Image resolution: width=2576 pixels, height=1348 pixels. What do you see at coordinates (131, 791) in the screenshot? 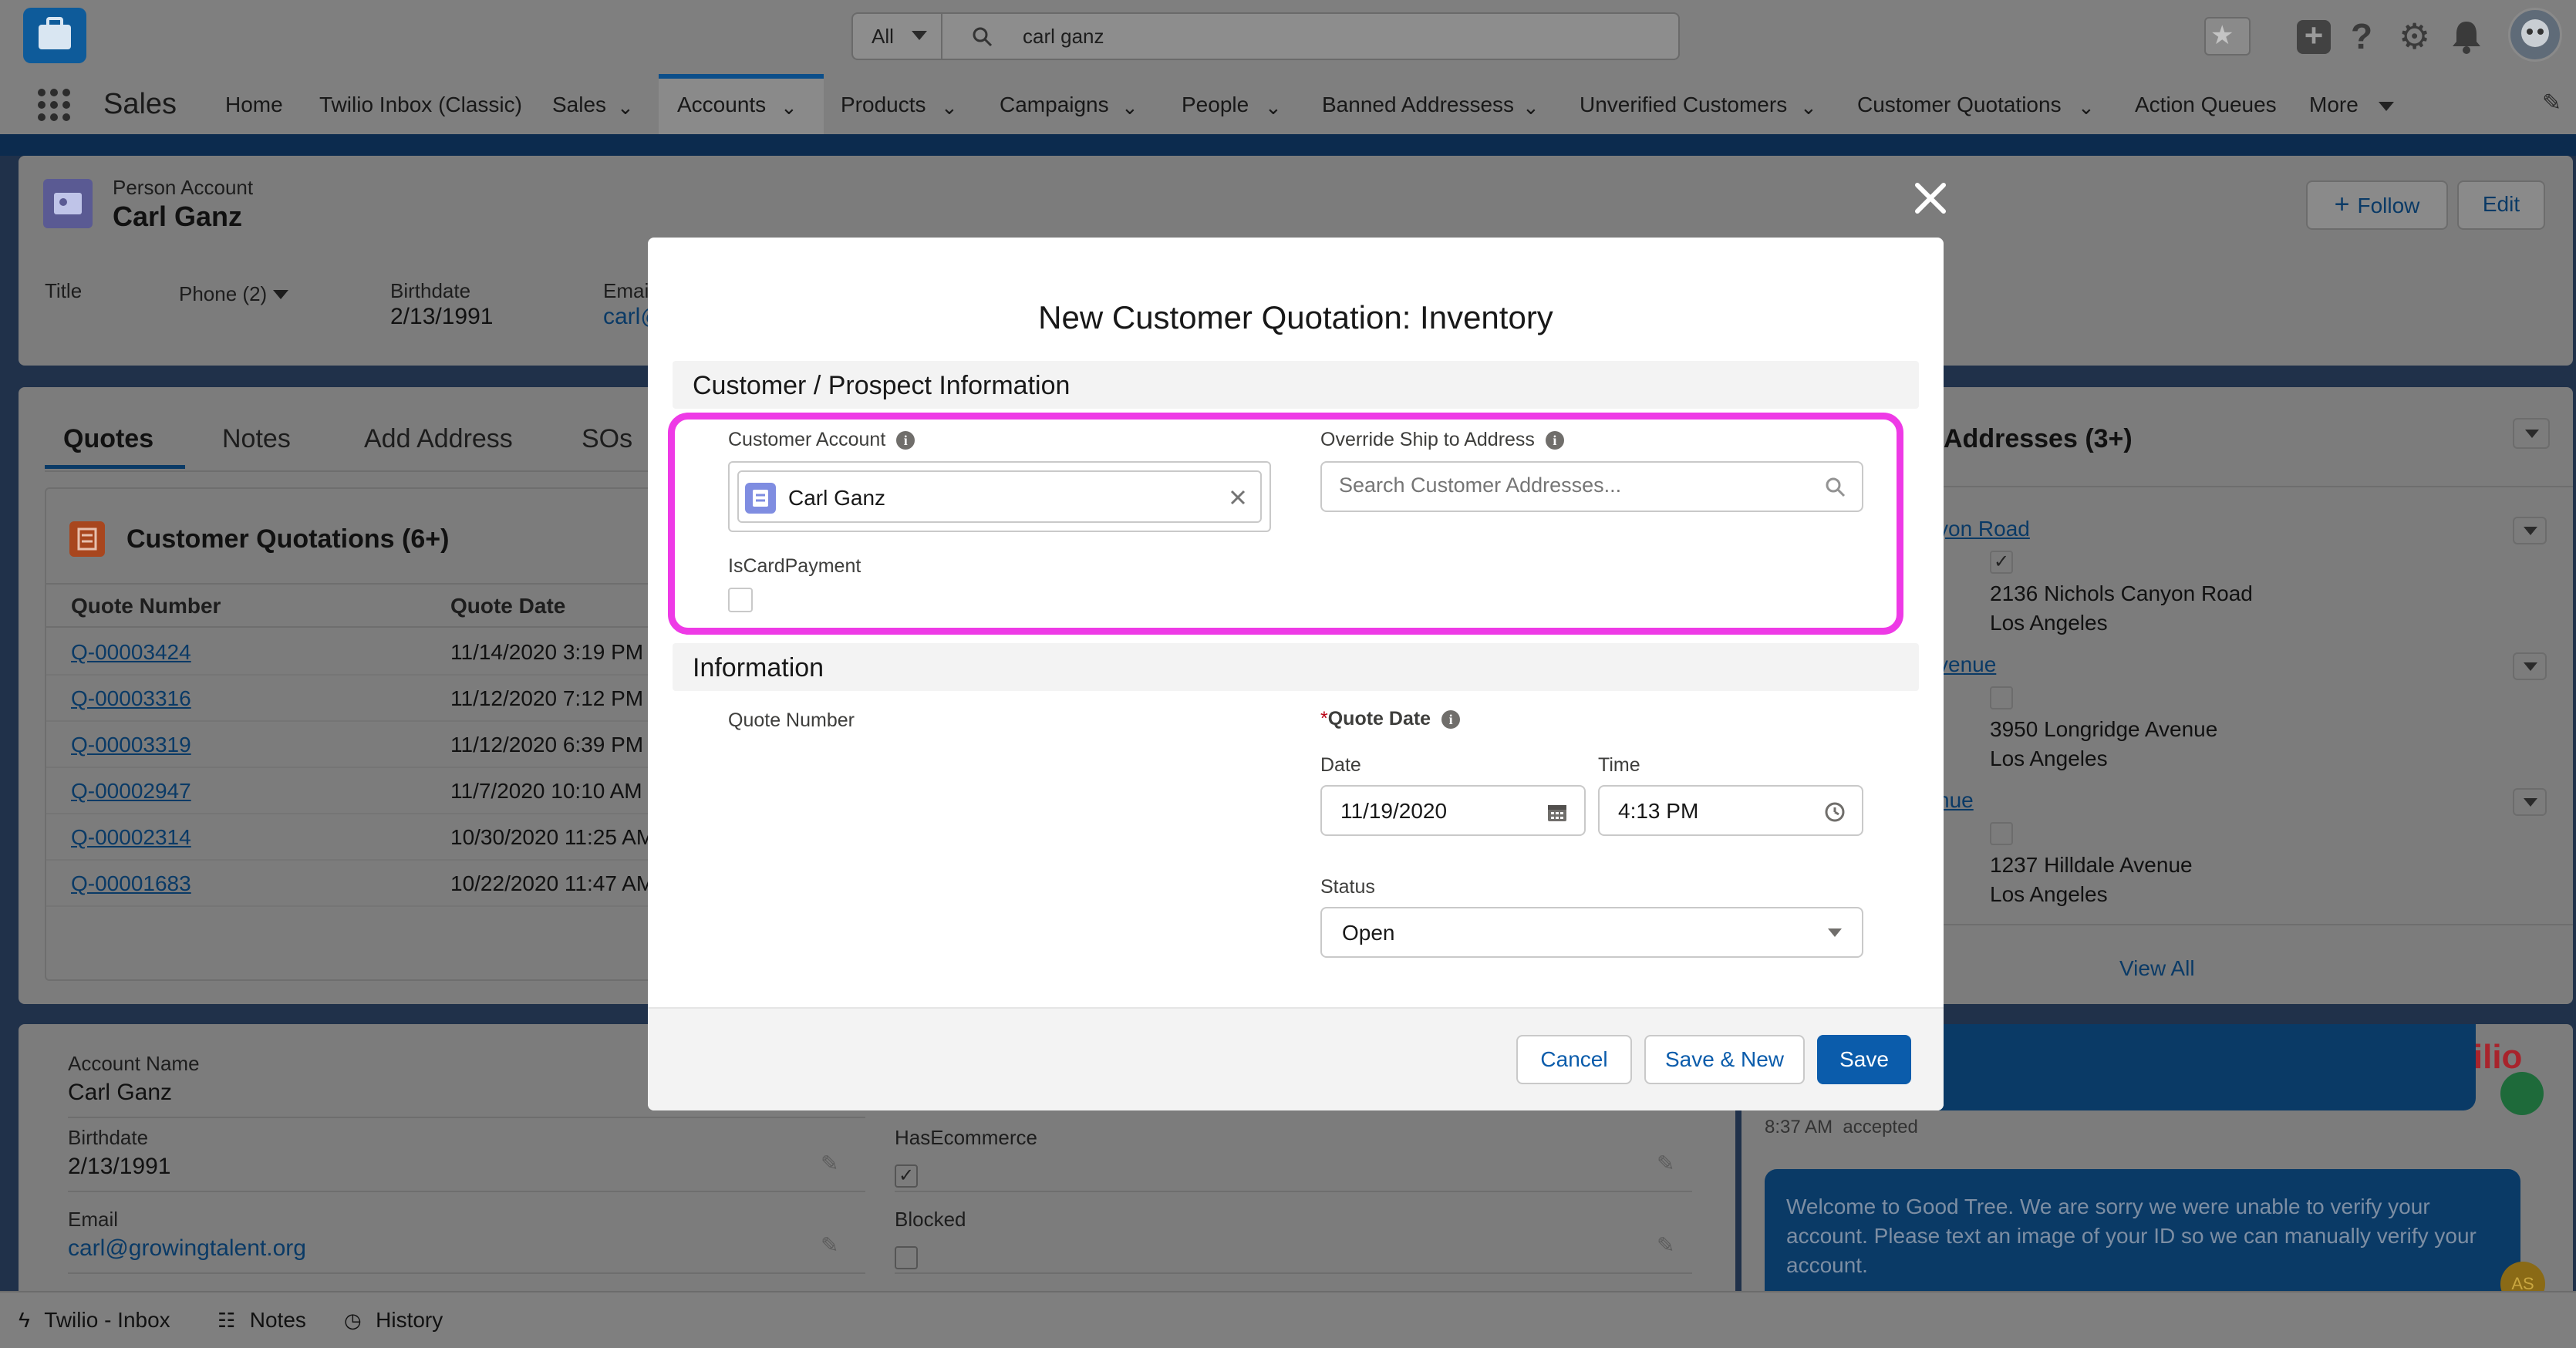
I see `quote-number-link: Q-00002947` at bounding box center [131, 791].